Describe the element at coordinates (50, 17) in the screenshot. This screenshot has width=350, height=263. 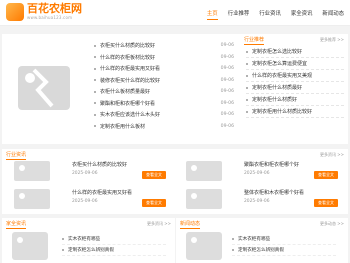
I see `site-url: www.baihua123.com` at that location.